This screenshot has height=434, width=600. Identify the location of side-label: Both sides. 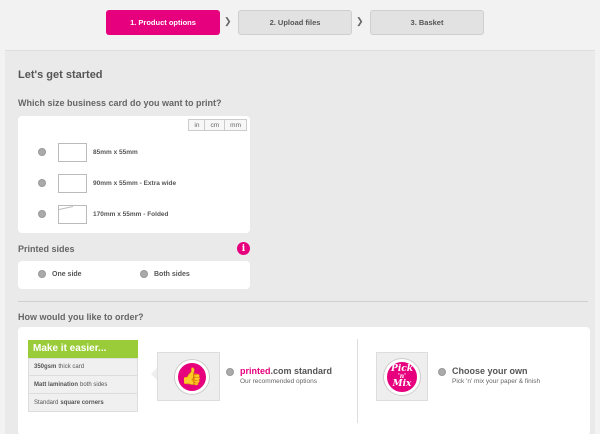
(172, 274).